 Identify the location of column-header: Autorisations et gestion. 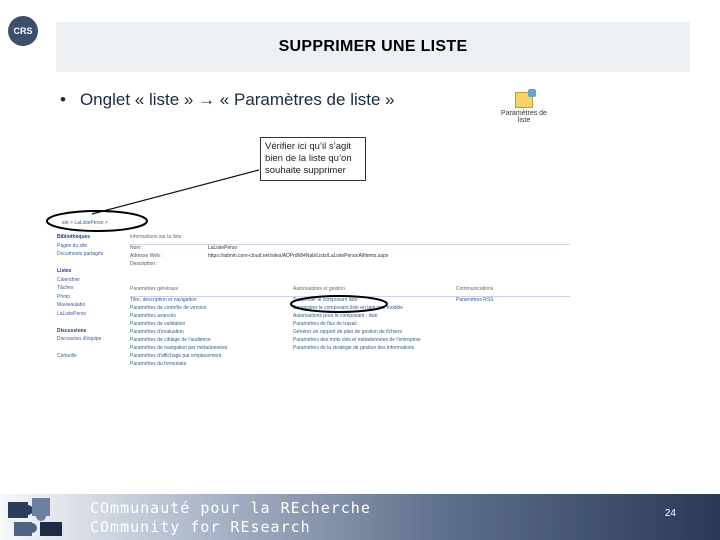
(374, 291).